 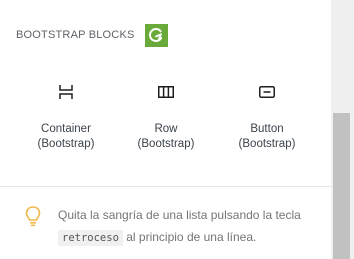 What do you see at coordinates (33, 216) in the screenshot?
I see `lightbulb-icon` at bounding box center [33, 216].